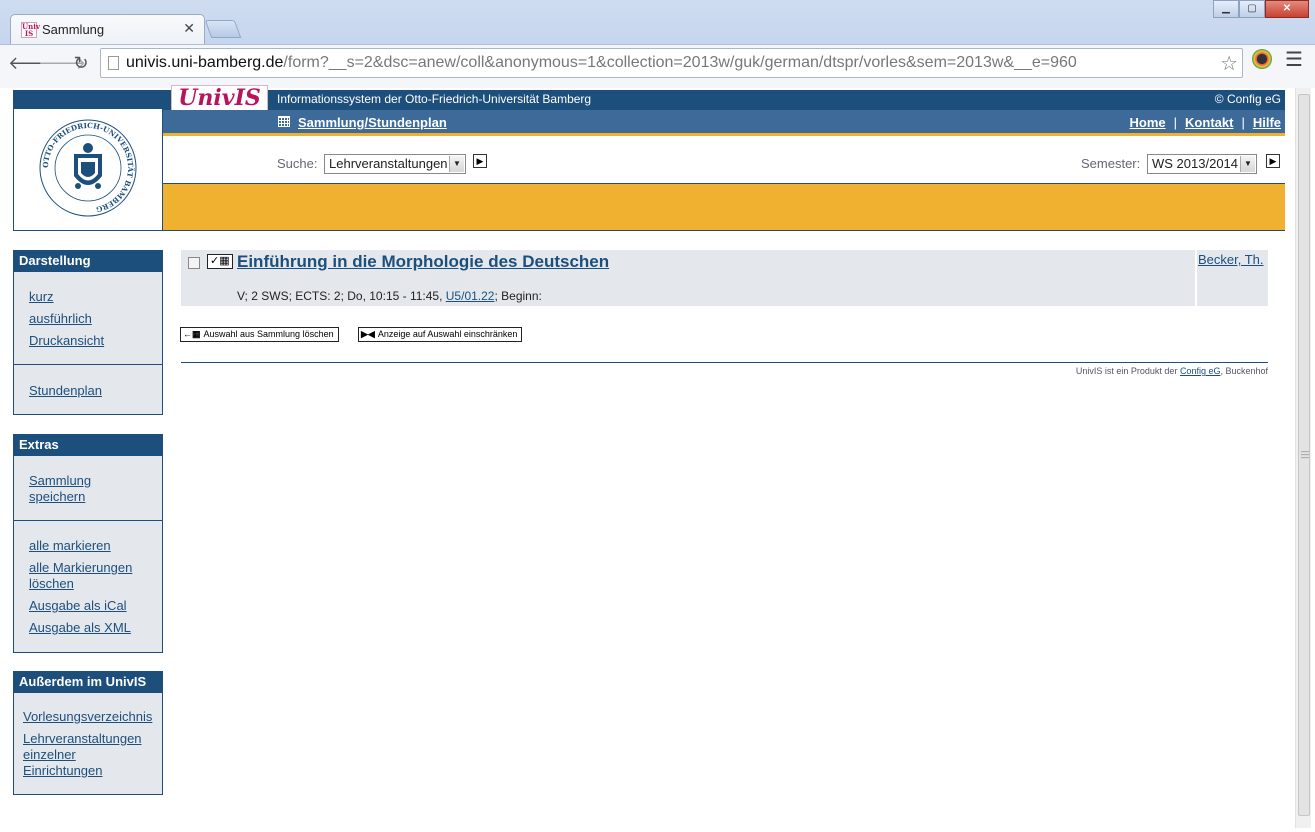 Image resolution: width=1315 pixels, height=832 pixels. Describe the element at coordinates (95, 297) in the screenshot. I see `sidebar-item-kurz: kurz` at that location.